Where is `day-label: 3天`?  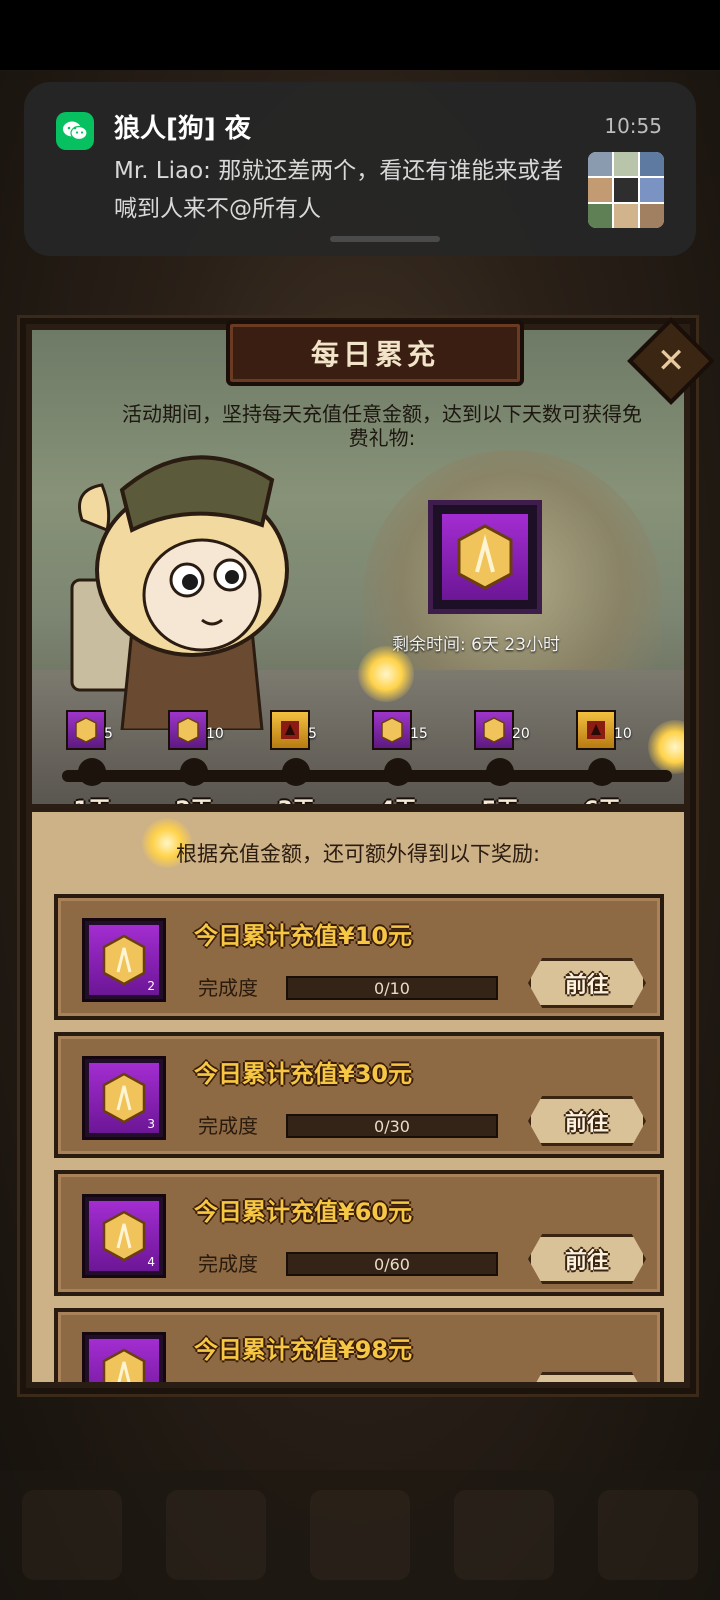
day-label: 3天 is located at coordinates (296, 798).